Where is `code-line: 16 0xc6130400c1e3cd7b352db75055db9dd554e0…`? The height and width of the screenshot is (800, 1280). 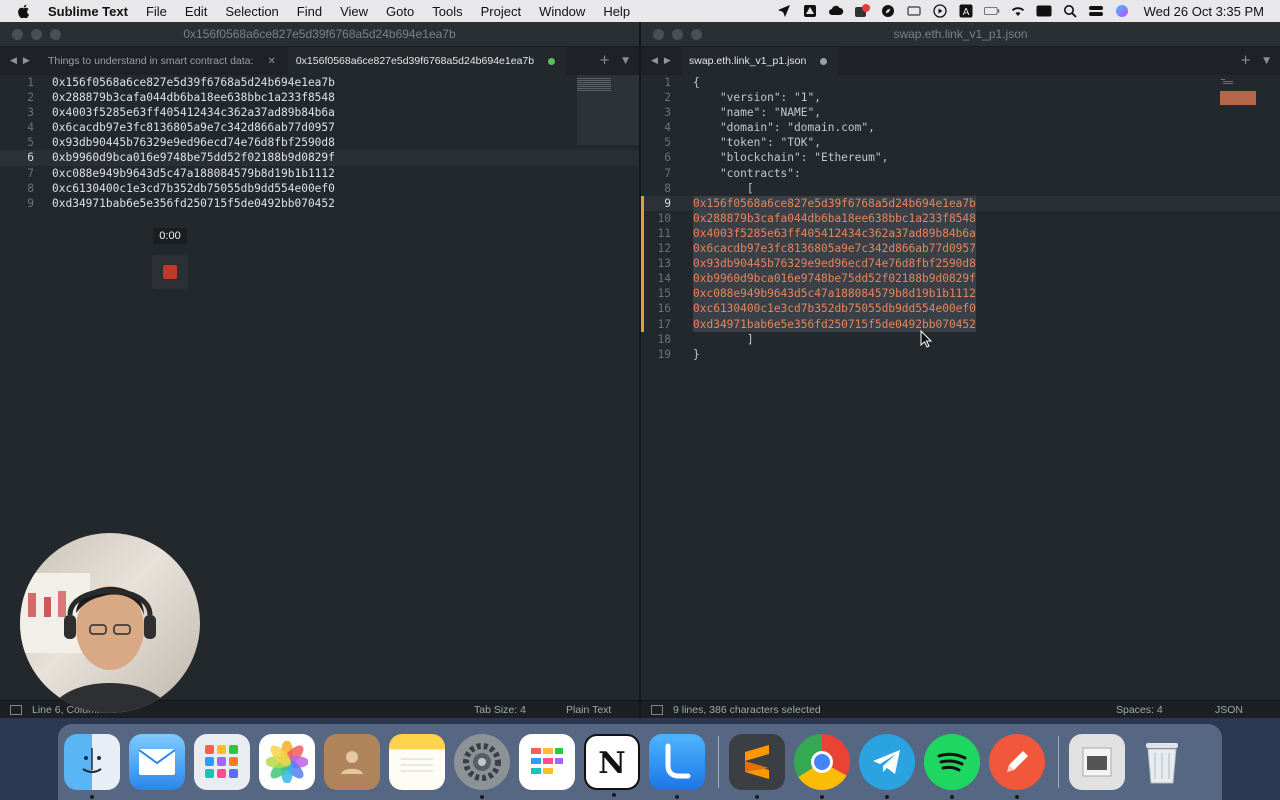
code-line: 16 0xc6130400c1e3cd7b352db75055db9dd554e0… is located at coordinates (960, 309).